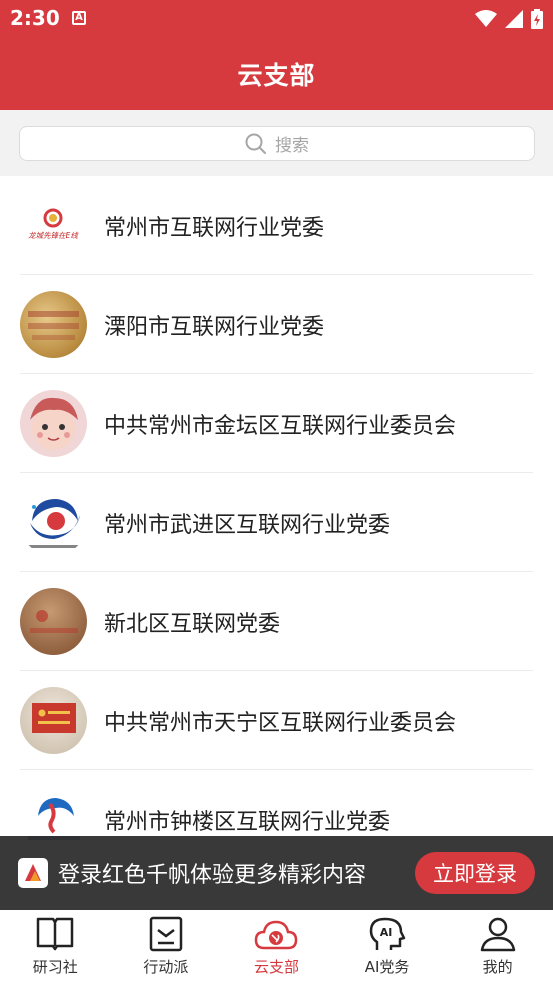  What do you see at coordinates (247, 822) in the screenshot?
I see `item-label: 常州市钟楼区互联网行业党委` at bounding box center [247, 822].